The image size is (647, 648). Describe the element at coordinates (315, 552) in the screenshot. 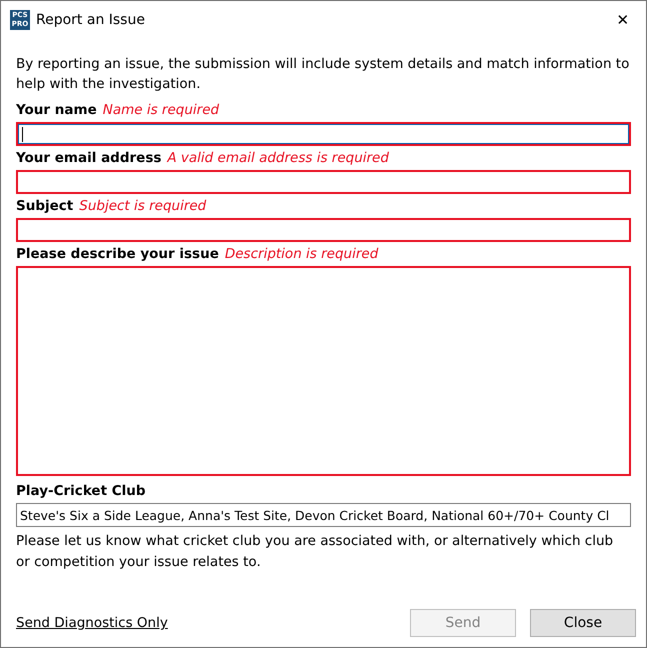

I see `help-text: Please let us know what cricket club you are associated with, or alternatively which club or competition your issue relates to.` at that location.